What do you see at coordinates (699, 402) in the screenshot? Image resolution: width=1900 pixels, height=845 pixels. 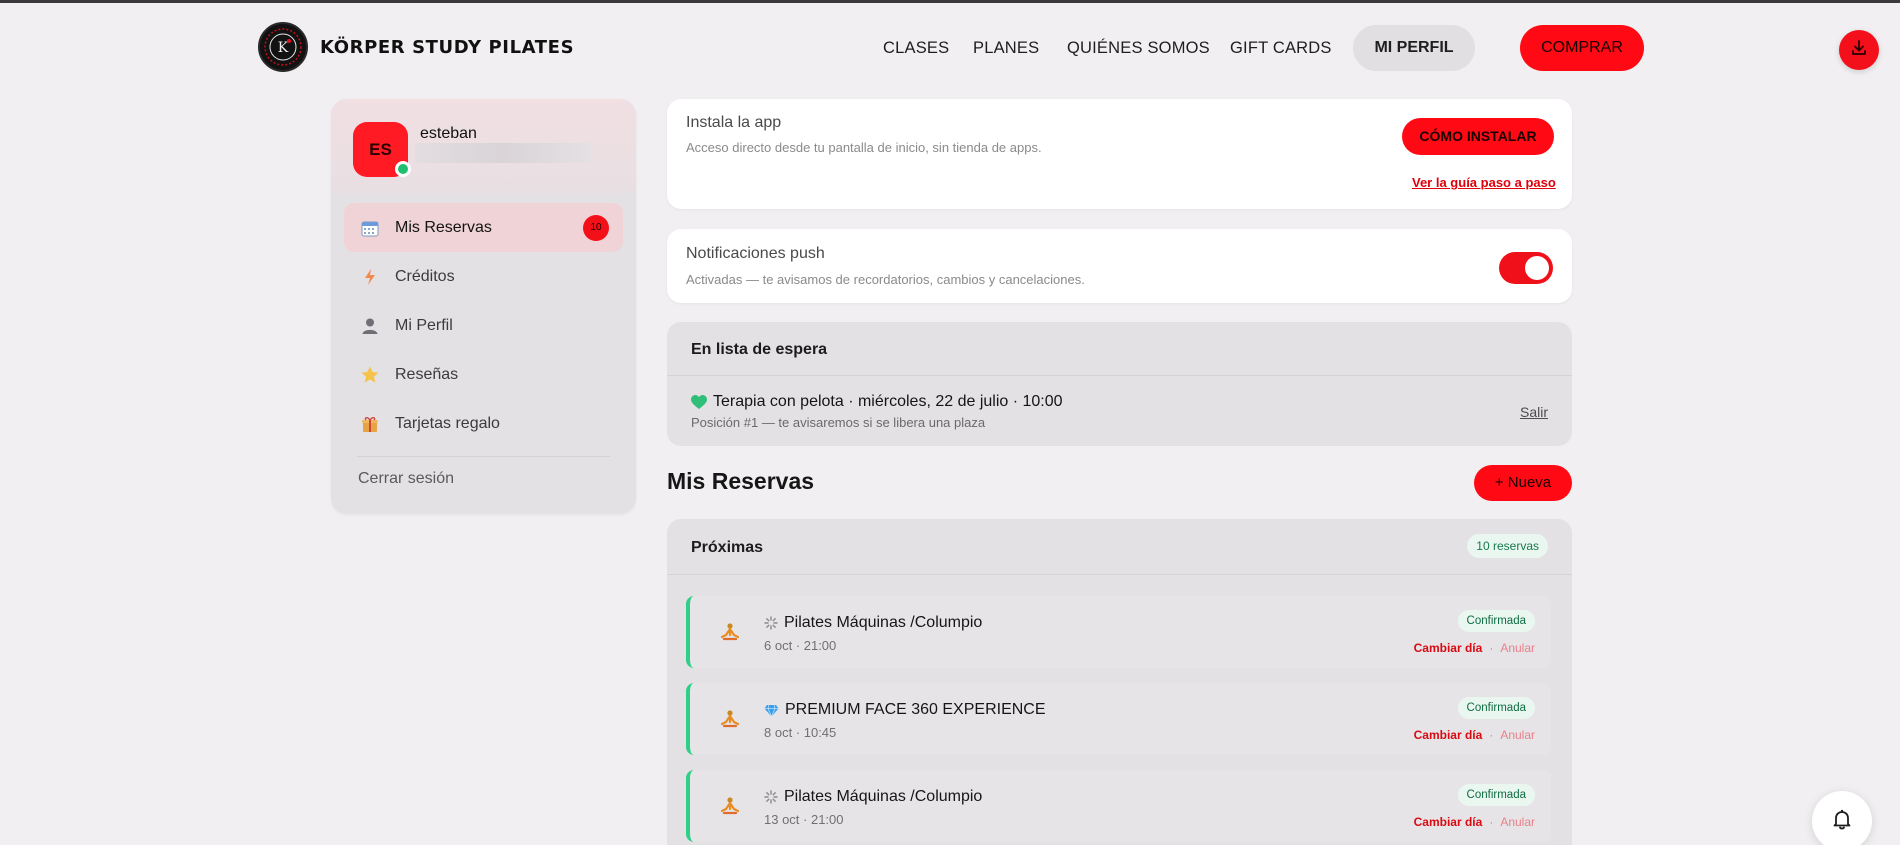 I see `green-heart-icon` at bounding box center [699, 402].